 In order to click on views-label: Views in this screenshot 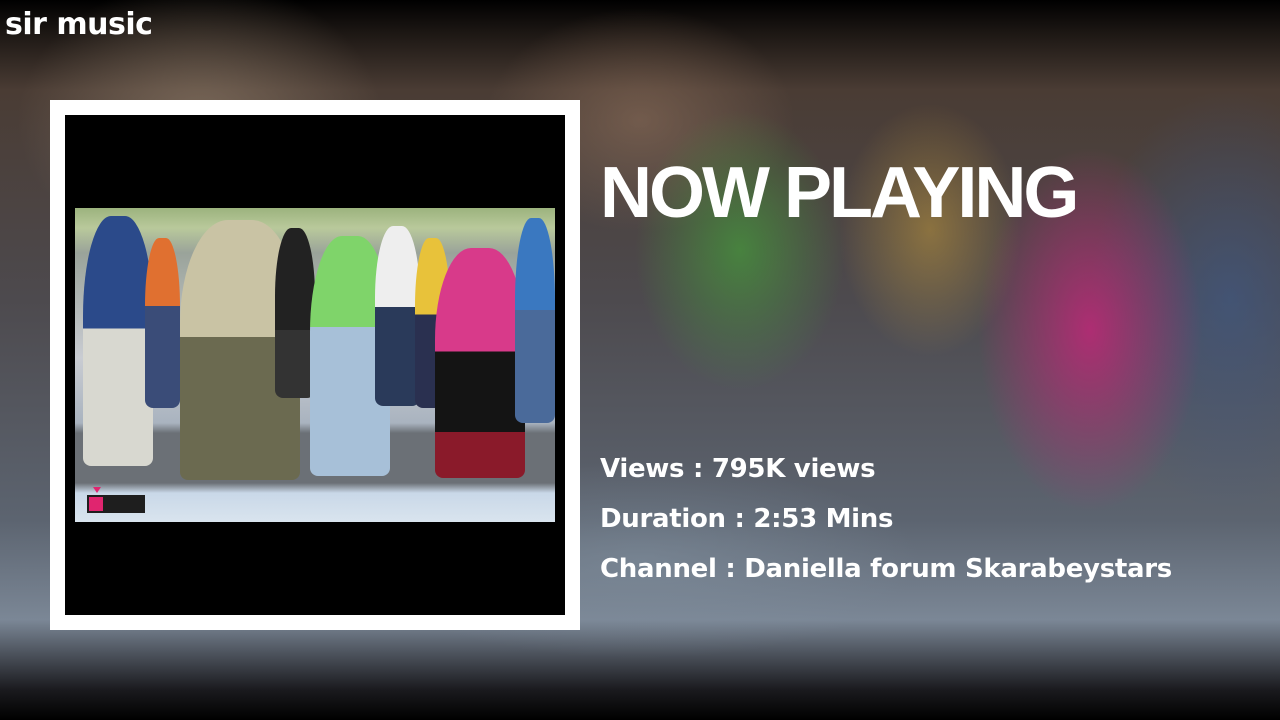, I will do `click(642, 469)`.